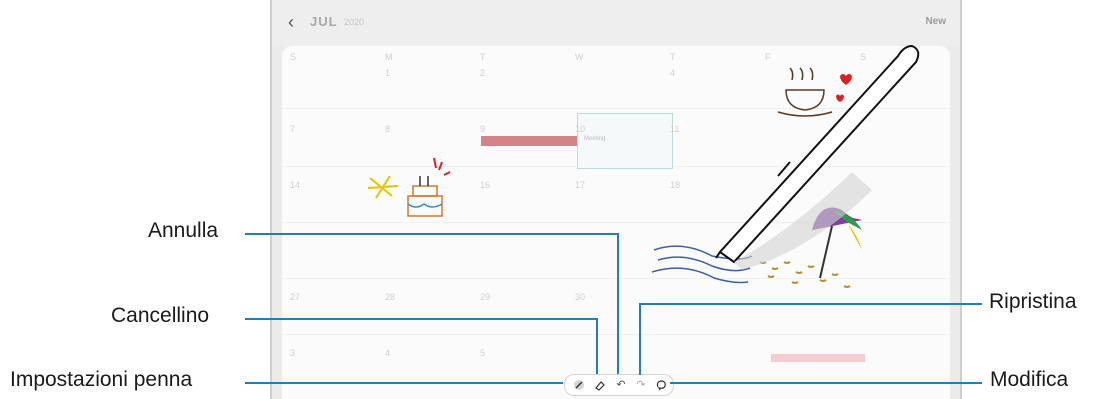 This screenshot has height=399, width=1107. Describe the element at coordinates (101, 379) in the screenshot. I see `callout-pen-settings-label: Impostazioni penna` at that location.